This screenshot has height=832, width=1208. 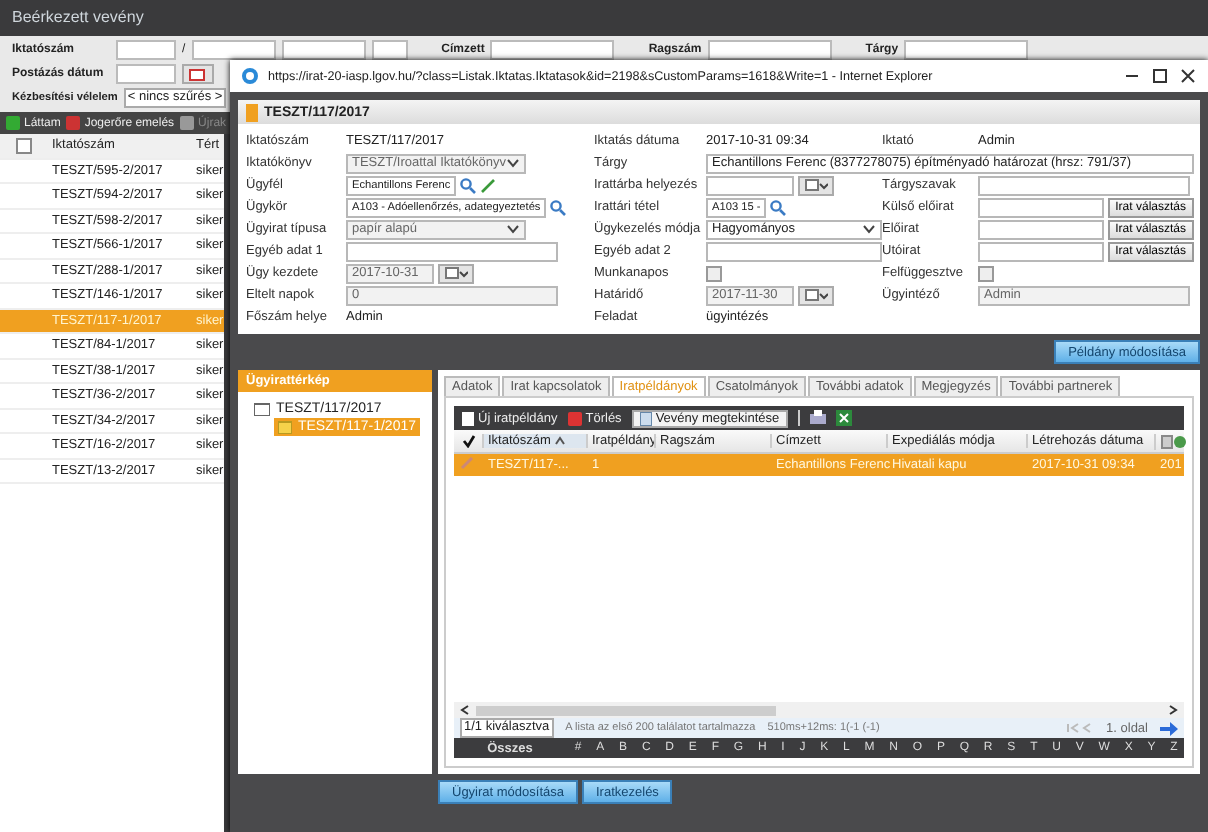 I want to click on print-icon, so click(x=817, y=418).